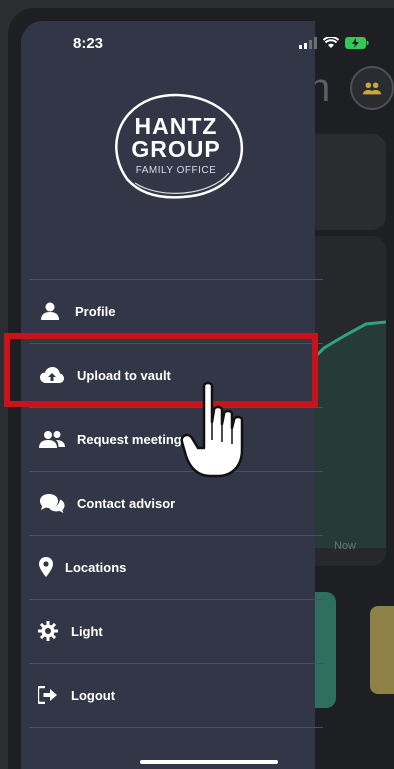 The height and width of the screenshot is (769, 394). What do you see at coordinates (95, 311) in the screenshot?
I see `menu-item-label: Profile` at bounding box center [95, 311].